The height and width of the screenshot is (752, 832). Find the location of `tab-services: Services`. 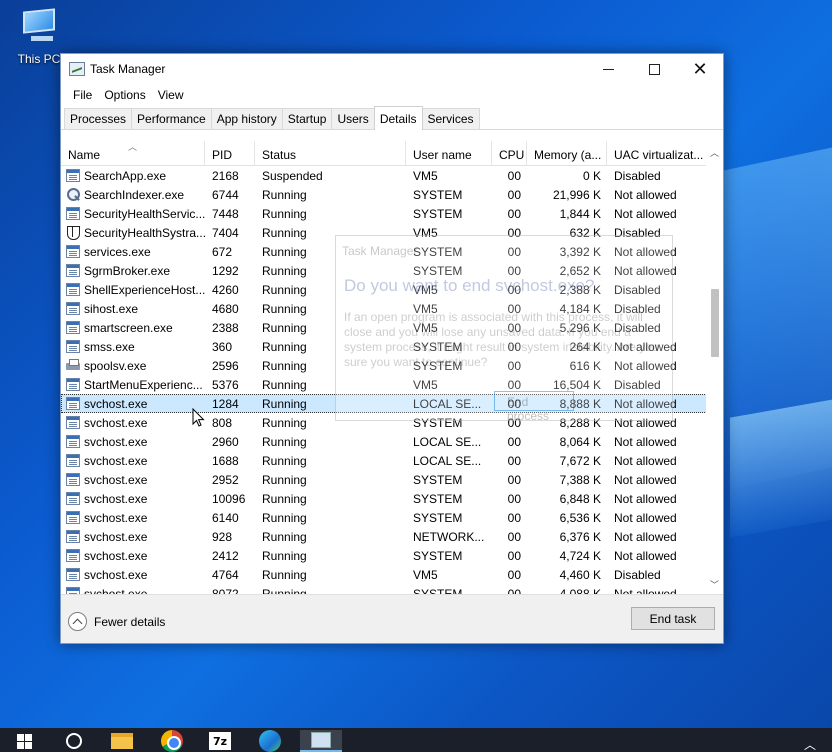

tab-services: Services is located at coordinates (450, 118).